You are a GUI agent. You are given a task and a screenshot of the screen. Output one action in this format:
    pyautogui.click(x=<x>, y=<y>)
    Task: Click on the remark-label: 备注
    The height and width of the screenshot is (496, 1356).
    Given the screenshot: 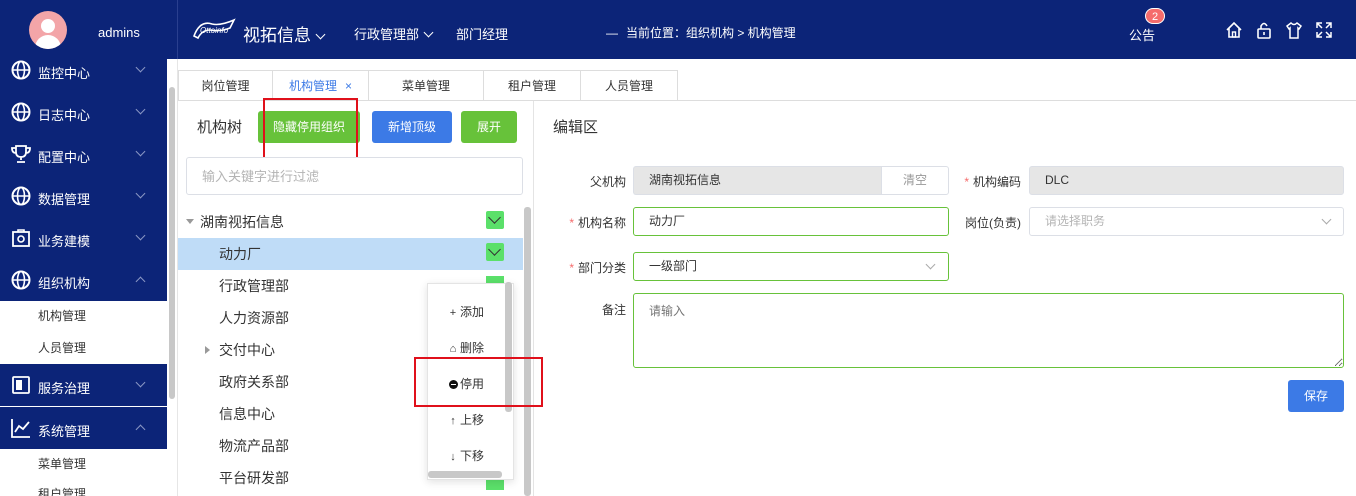 What is the action you would take?
    pyautogui.click(x=613, y=310)
    